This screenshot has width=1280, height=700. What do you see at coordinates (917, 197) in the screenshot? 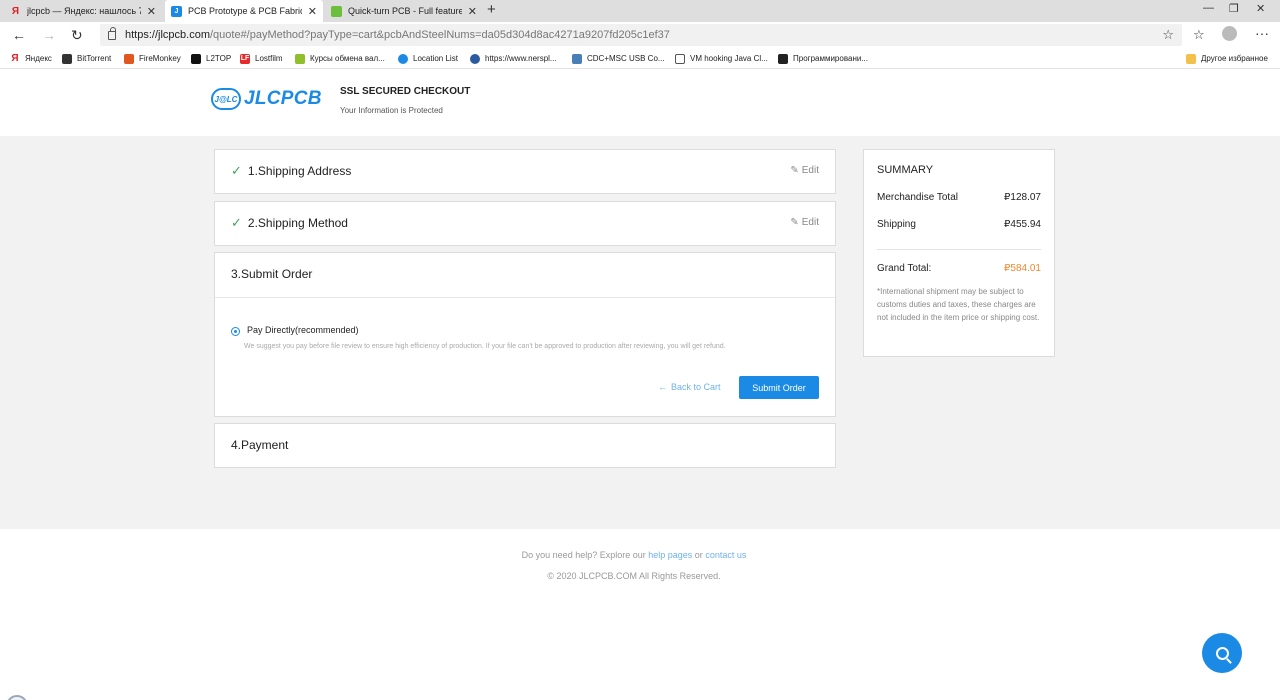
I see `merchandise-total-label: Merchandise Total` at bounding box center [917, 197].